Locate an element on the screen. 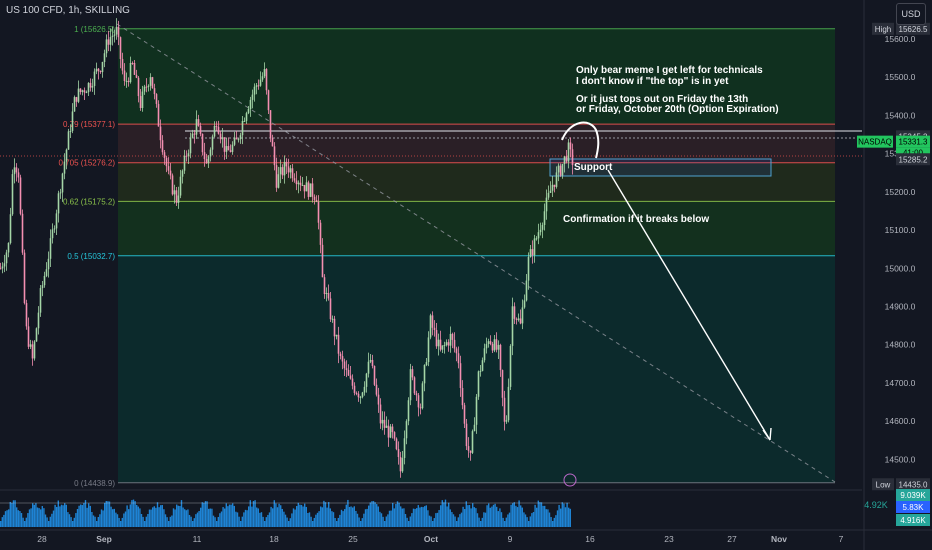  volume-tag-value: 4.916K is located at coordinates (913, 520).